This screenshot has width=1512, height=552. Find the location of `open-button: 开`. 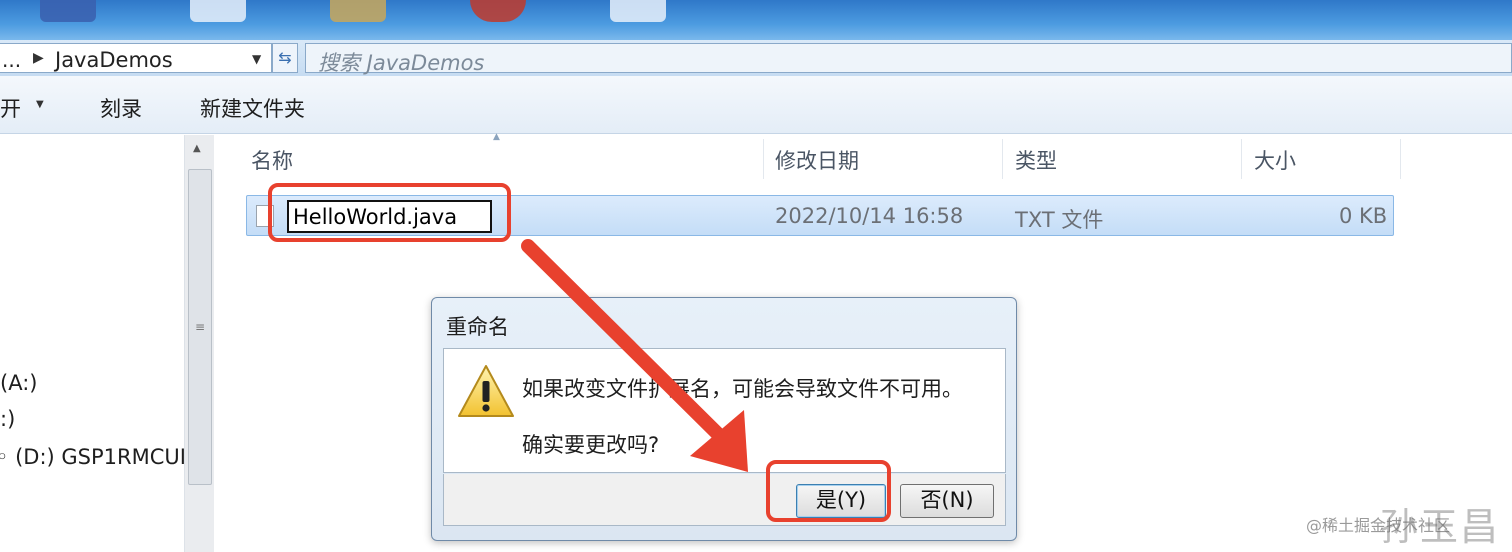

open-button: 开 is located at coordinates (10, 108).